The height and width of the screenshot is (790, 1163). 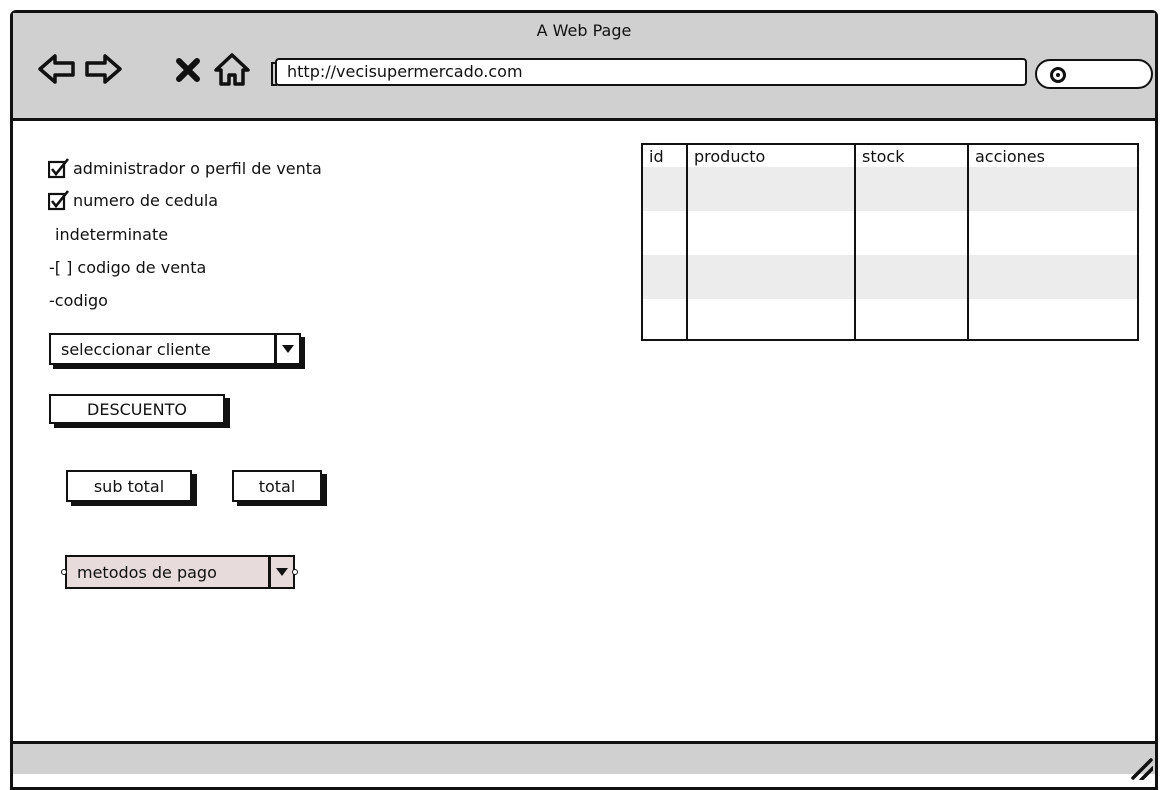 What do you see at coordinates (584, 761) in the screenshot?
I see `status-bar` at bounding box center [584, 761].